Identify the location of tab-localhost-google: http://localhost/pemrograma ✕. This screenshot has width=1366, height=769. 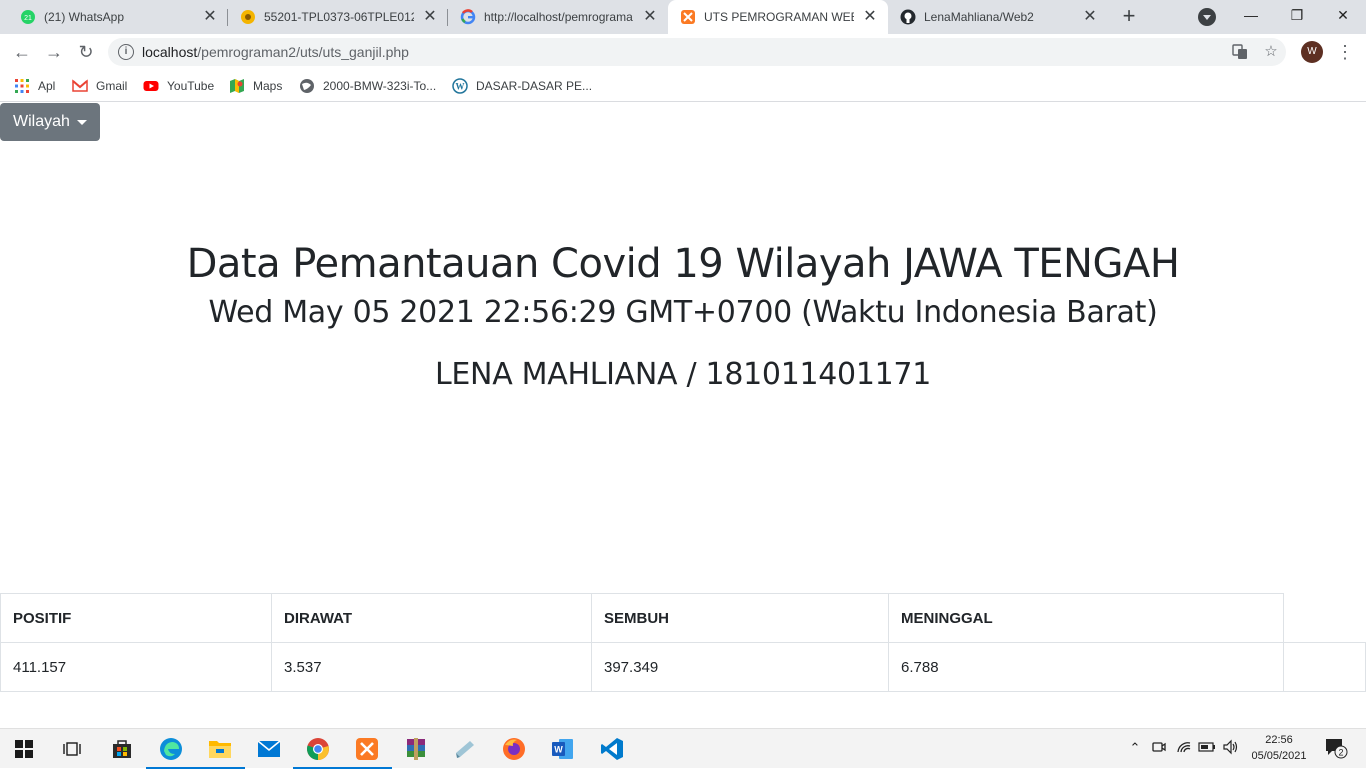
(558, 17).